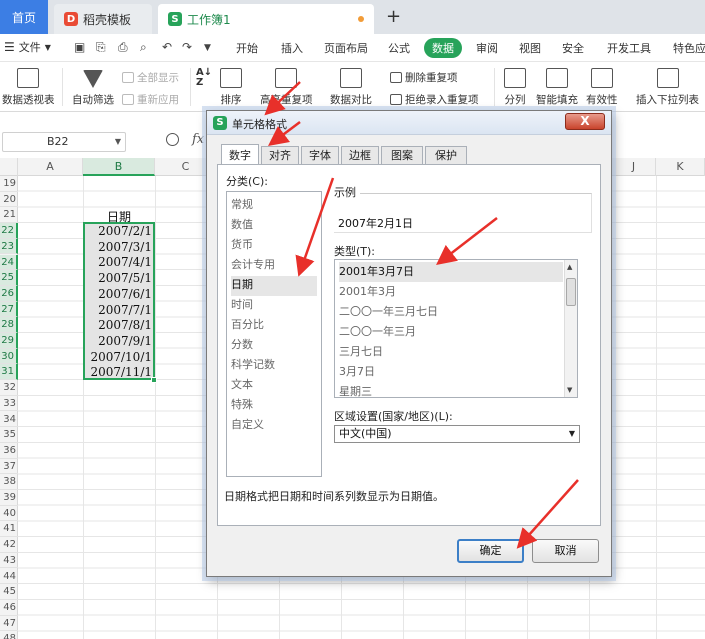 Image resolution: width=705 pixels, height=639 pixels. I want to click on category-item: 货币, so click(274, 246).